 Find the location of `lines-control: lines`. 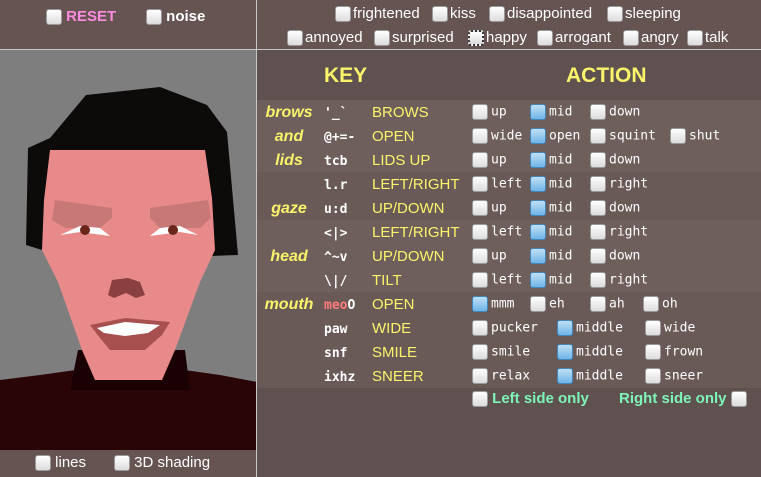

lines-control: lines is located at coordinates (60, 463).